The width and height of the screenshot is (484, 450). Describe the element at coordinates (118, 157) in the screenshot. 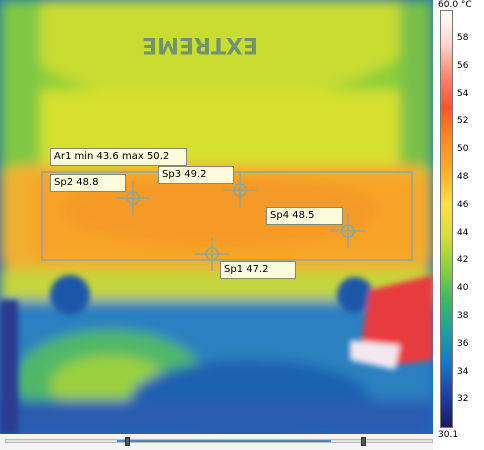

I see `area-label-ar1: Ar1 min 43.6 max 50.2` at that location.